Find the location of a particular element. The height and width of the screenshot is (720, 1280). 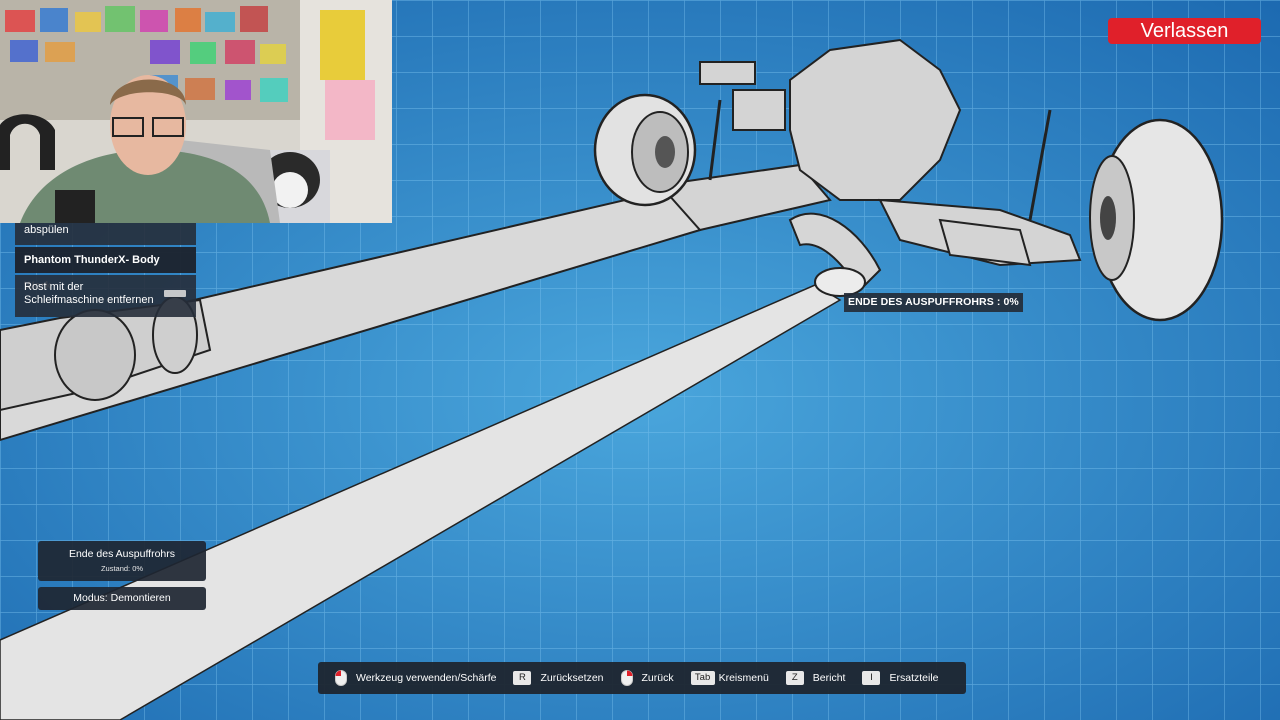

hint-label: Zurücksetzen is located at coordinates (572, 678).